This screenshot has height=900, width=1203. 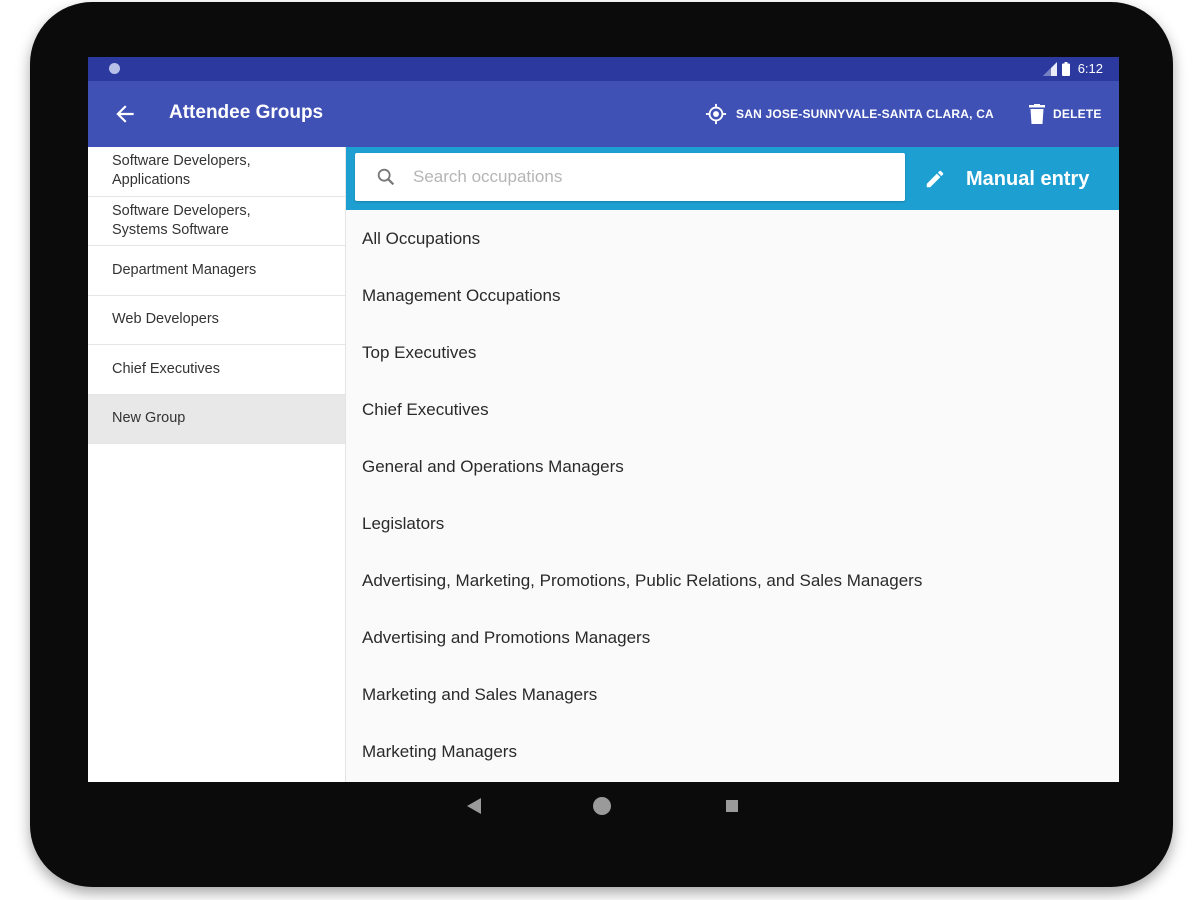 What do you see at coordinates (1028, 178) in the screenshot?
I see `manual-entry-label: Manual entry` at bounding box center [1028, 178].